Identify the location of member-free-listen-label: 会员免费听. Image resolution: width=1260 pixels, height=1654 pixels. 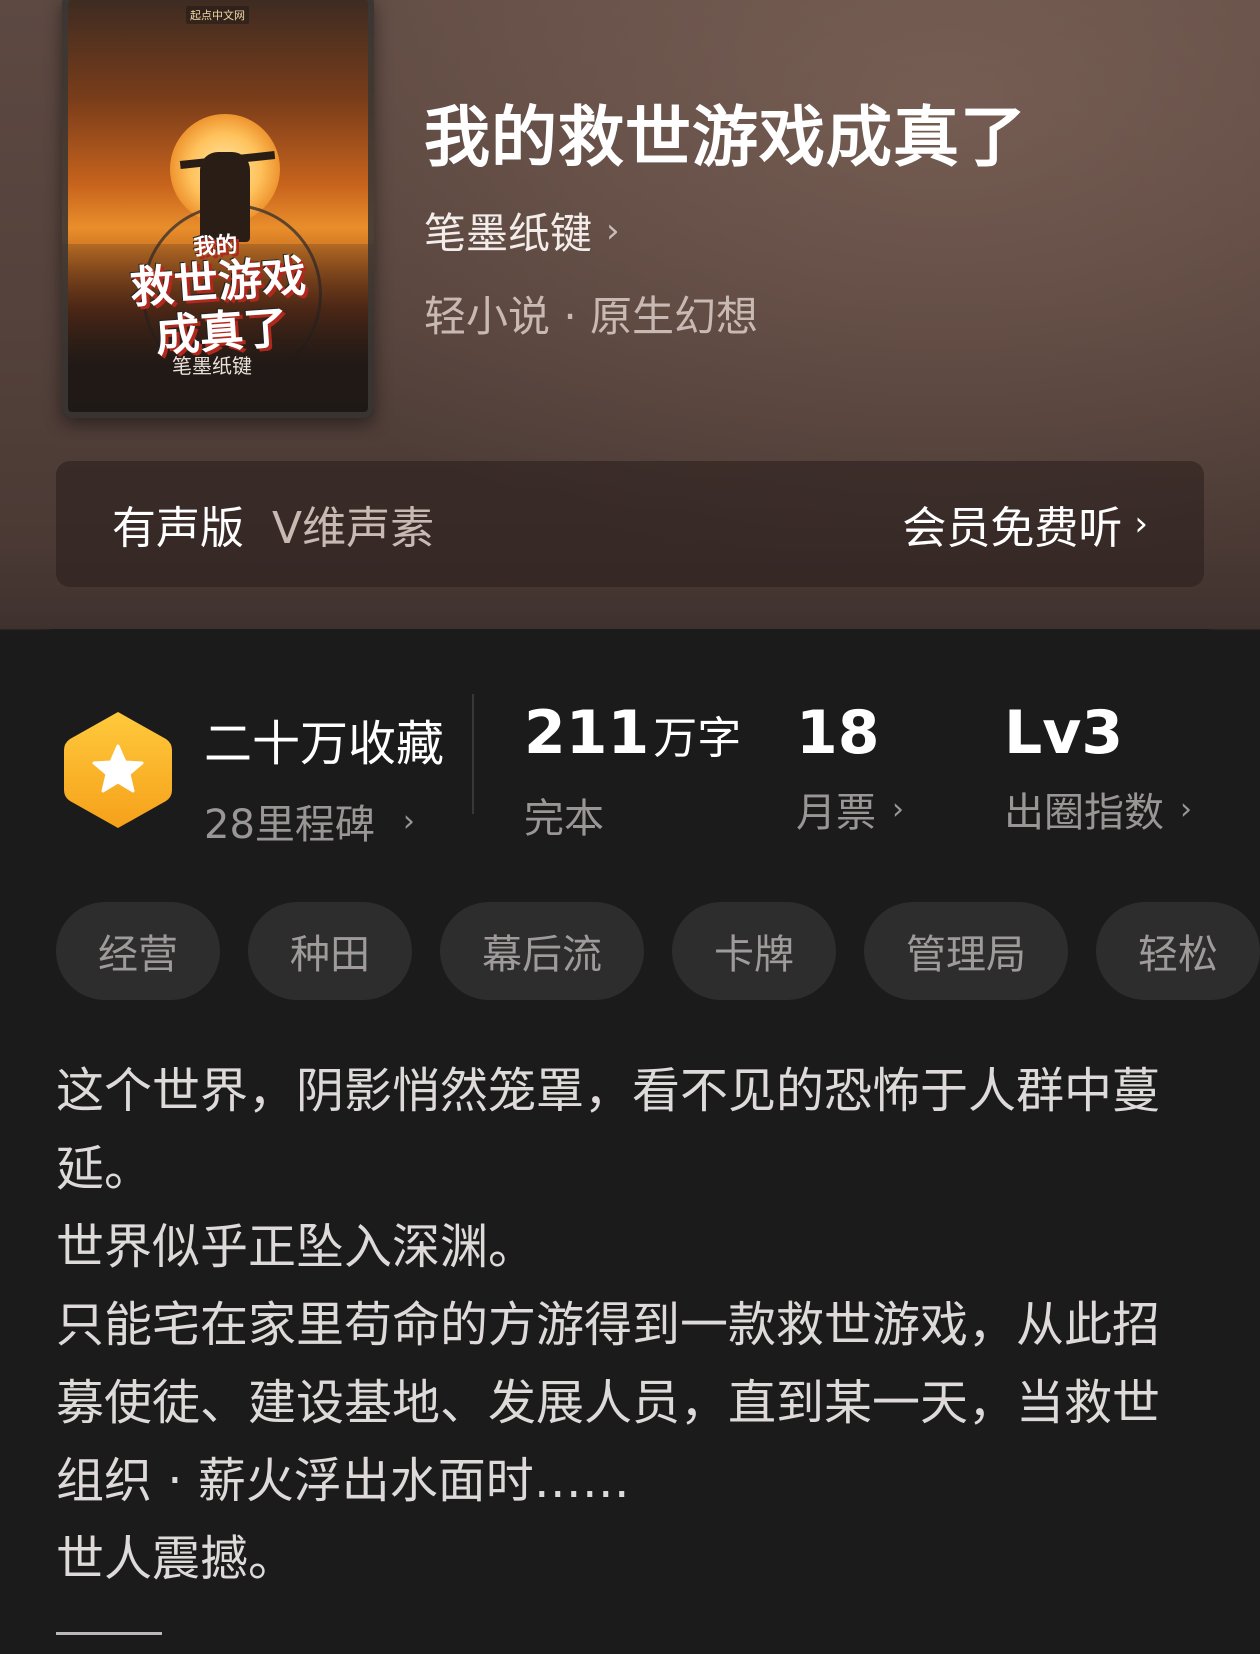
(1012, 528).